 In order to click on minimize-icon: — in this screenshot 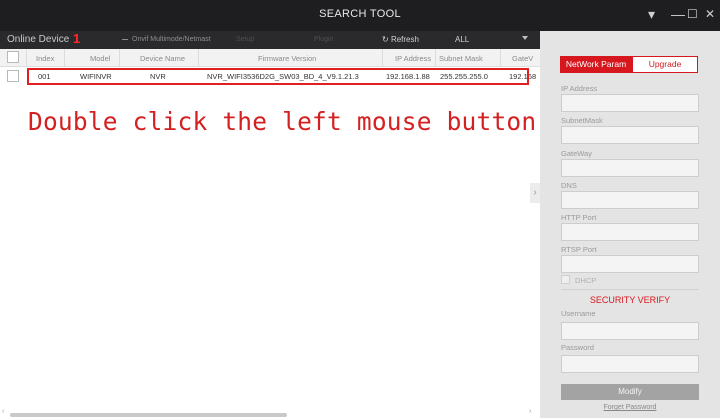, I will do `click(678, 14)`.